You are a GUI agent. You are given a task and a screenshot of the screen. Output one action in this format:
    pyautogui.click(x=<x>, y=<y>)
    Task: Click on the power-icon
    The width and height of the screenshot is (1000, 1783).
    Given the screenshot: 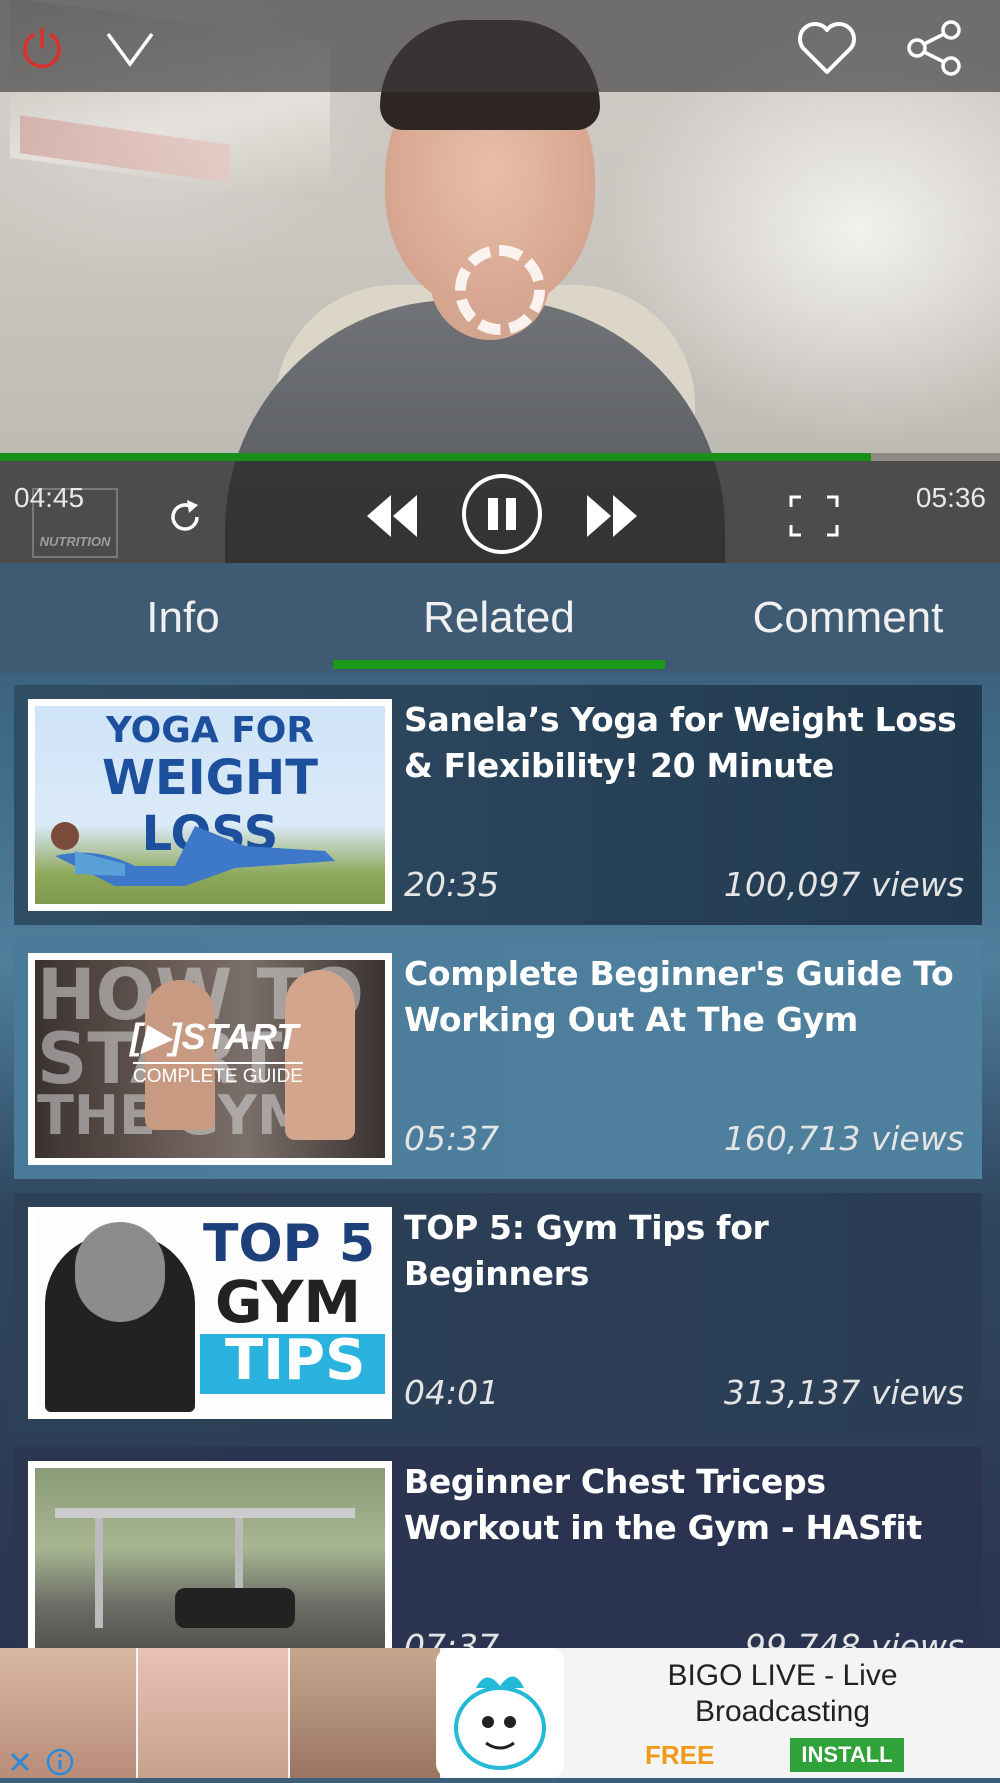 What is the action you would take?
    pyautogui.click(x=42, y=48)
    